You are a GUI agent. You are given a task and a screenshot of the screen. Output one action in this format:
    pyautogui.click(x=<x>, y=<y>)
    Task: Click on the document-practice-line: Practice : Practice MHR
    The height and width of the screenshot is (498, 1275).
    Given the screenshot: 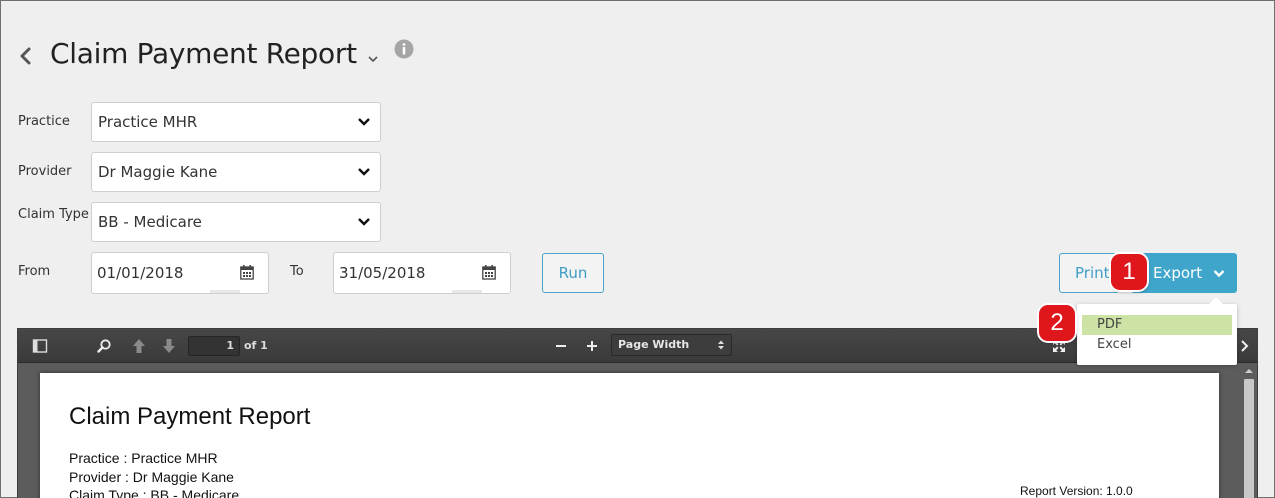 What is the action you would take?
    pyautogui.click(x=143, y=458)
    